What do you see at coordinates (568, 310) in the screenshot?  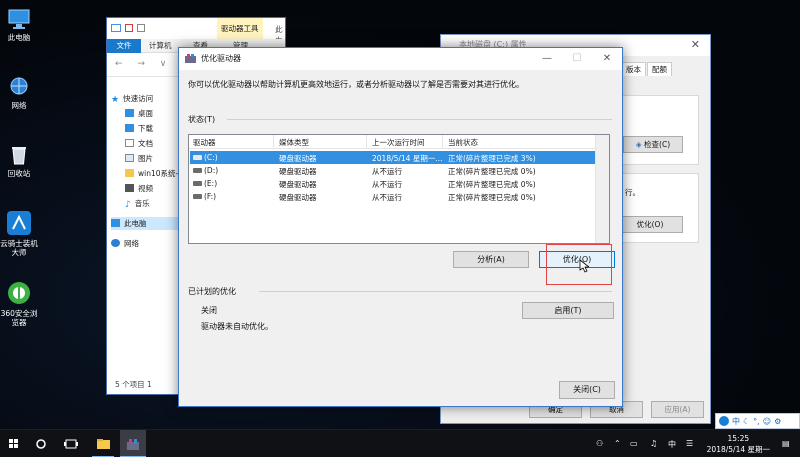 I see `enable-button: 启用(T)` at bounding box center [568, 310].